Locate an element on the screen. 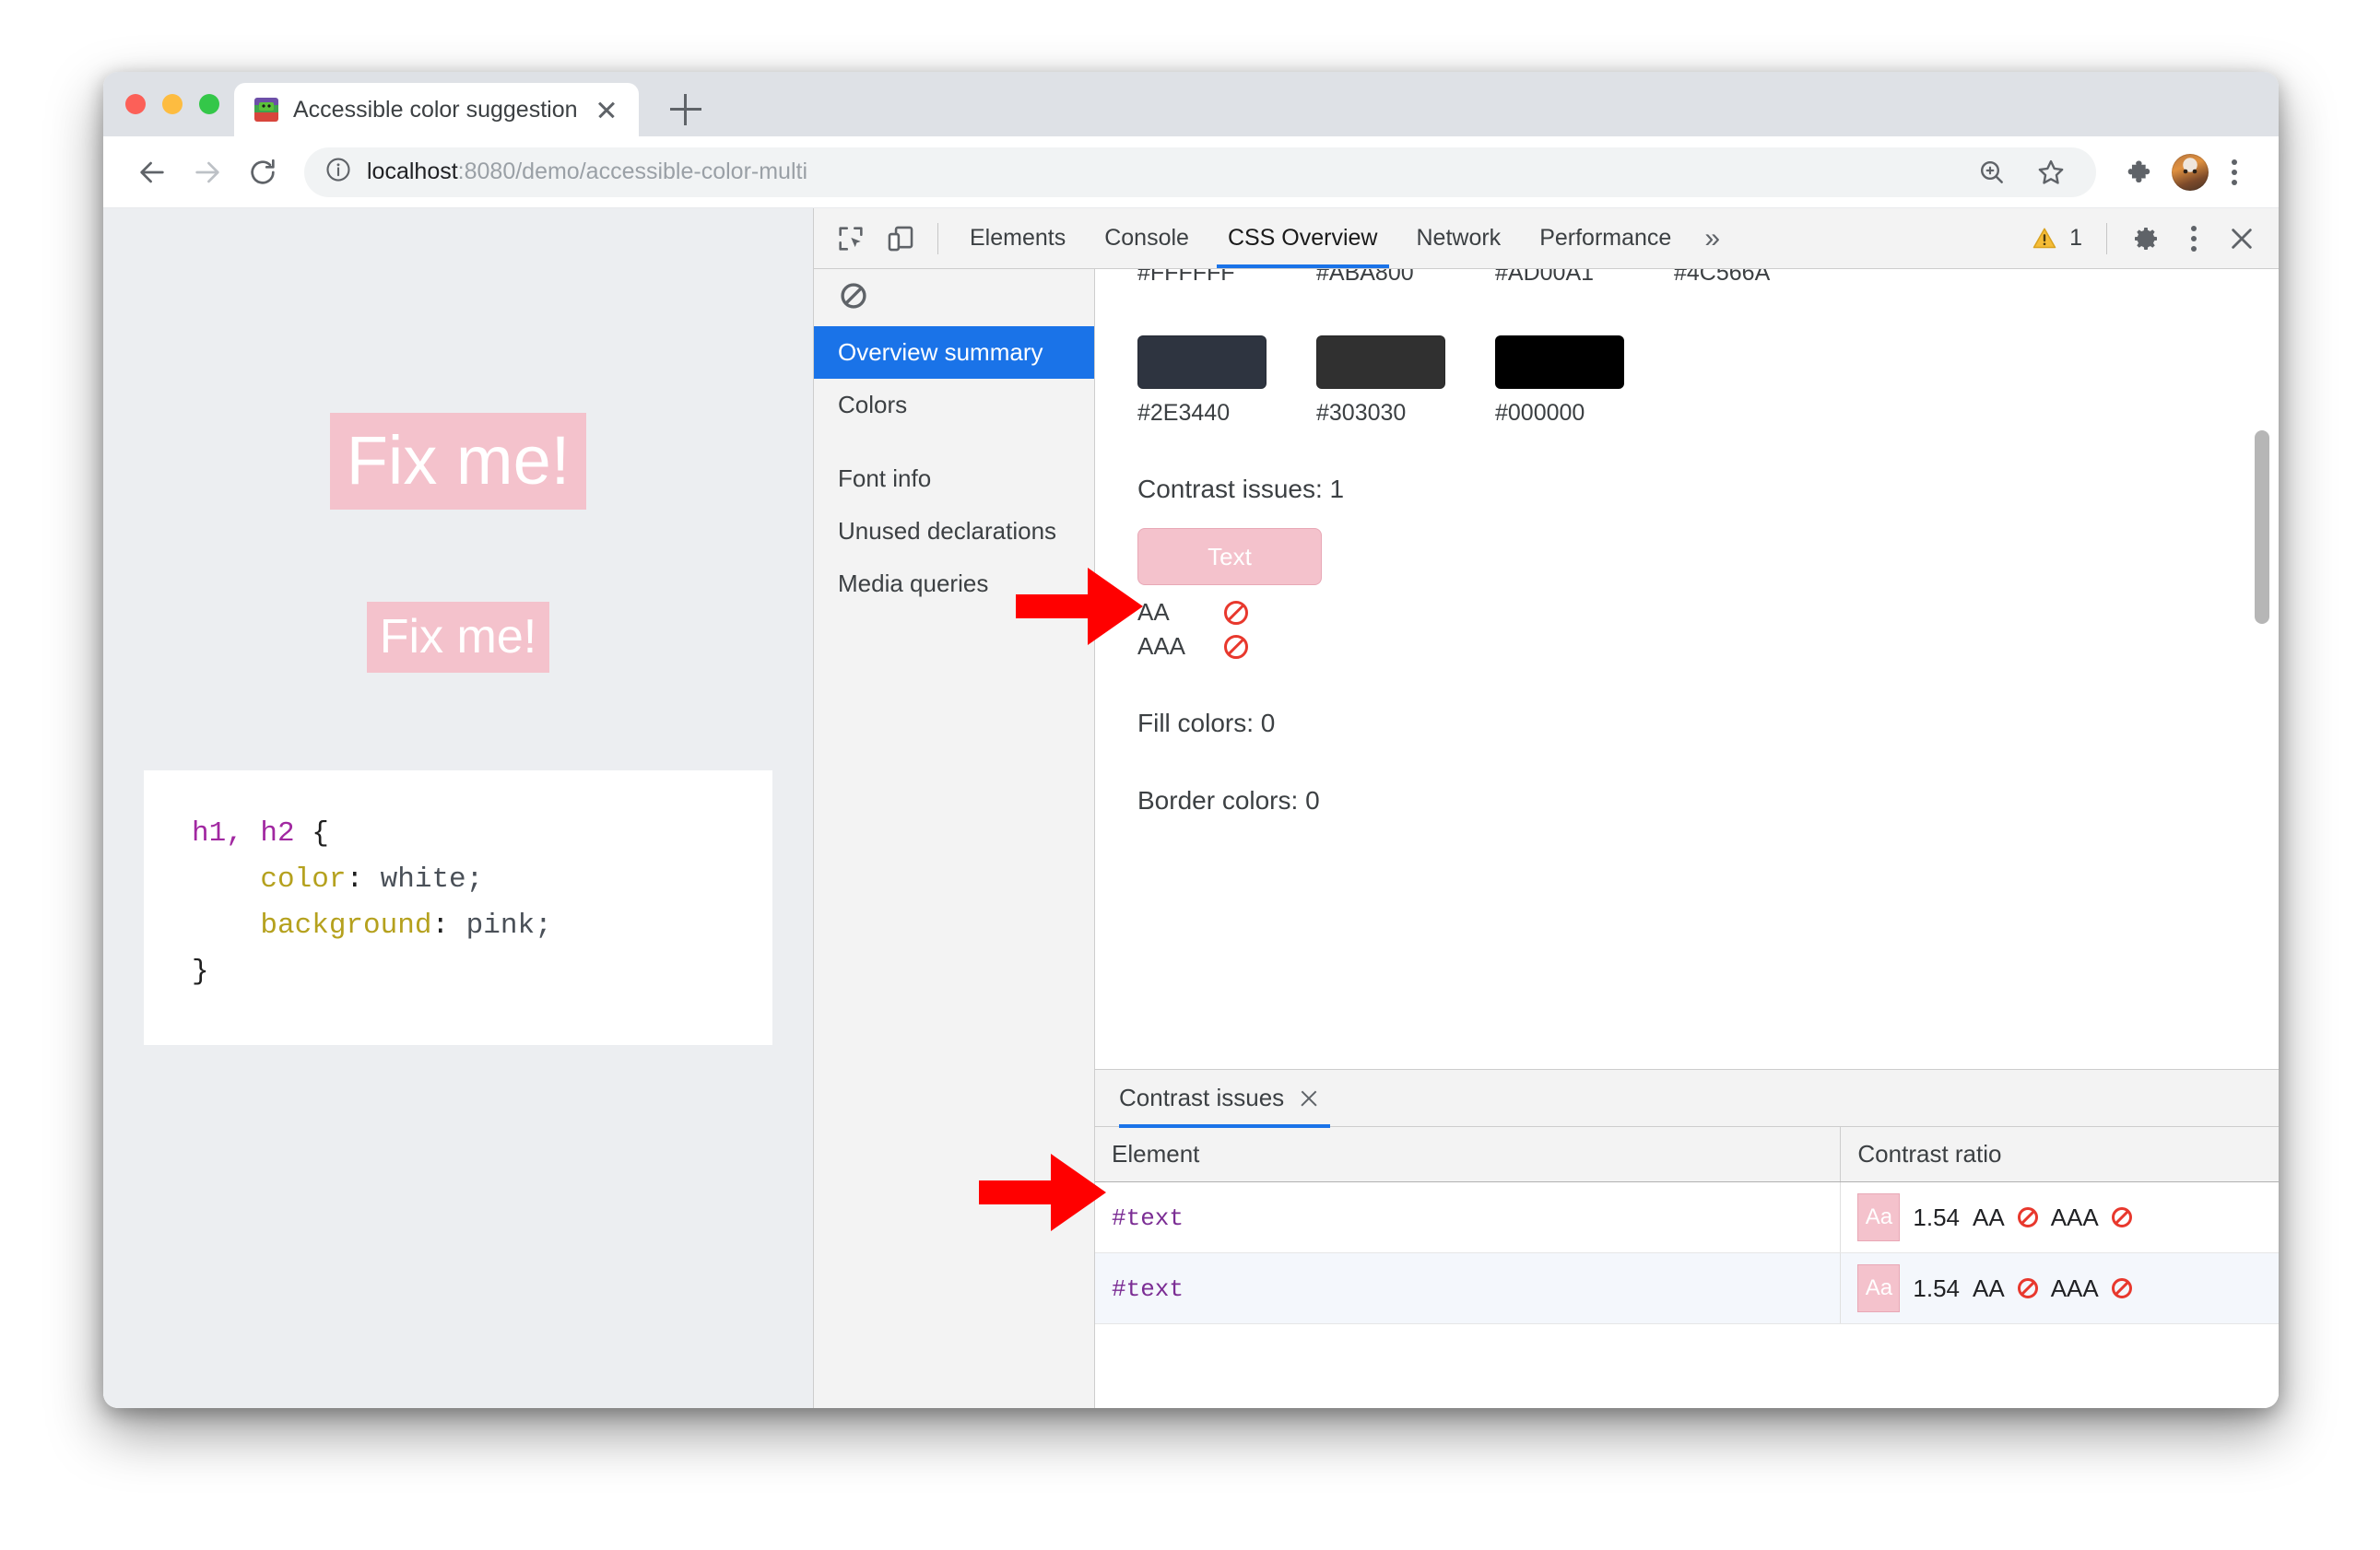 The image size is (2380, 1550). browser-tab: Accessible color suggestion is located at coordinates (436, 109).